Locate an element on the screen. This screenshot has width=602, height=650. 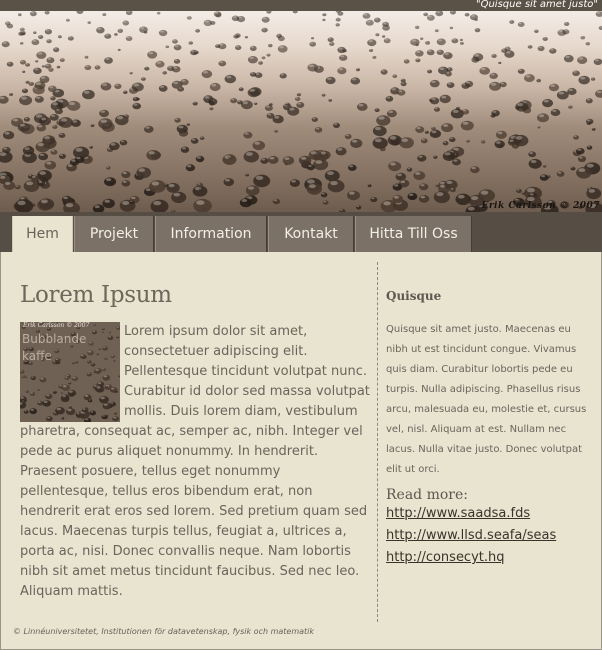
nav-tab-hitta-till-oss: Hitta Till Oss is located at coordinates (413, 234).